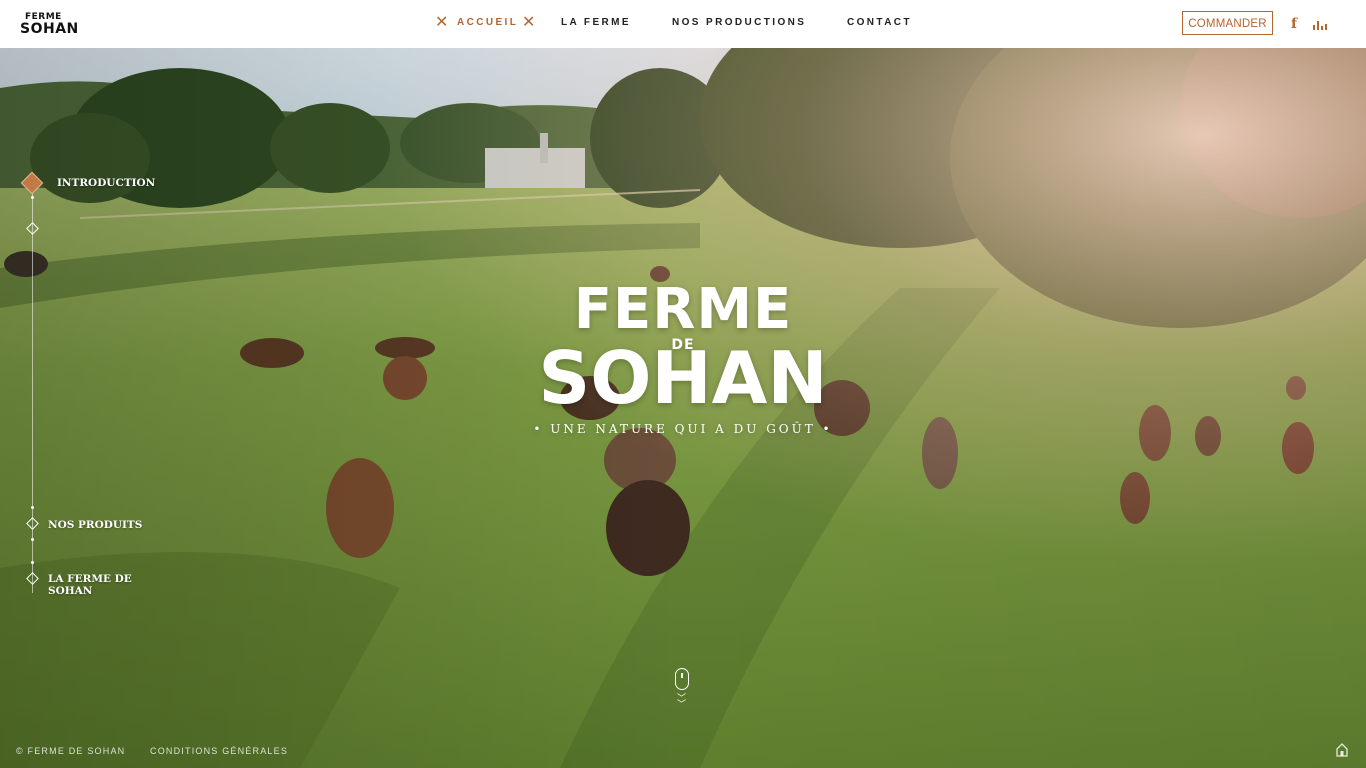  Describe the element at coordinates (32, 393) in the screenshot. I see `sidenav-track` at that location.